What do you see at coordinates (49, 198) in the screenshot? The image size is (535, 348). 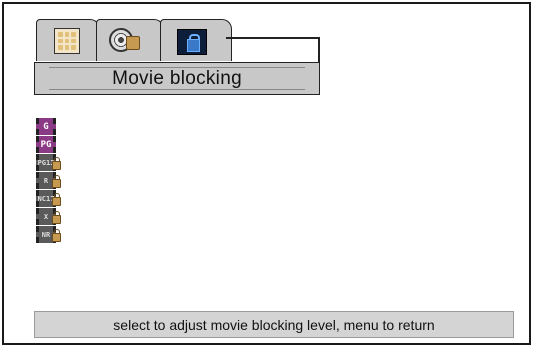 I see `rating-item: NC17` at bounding box center [49, 198].